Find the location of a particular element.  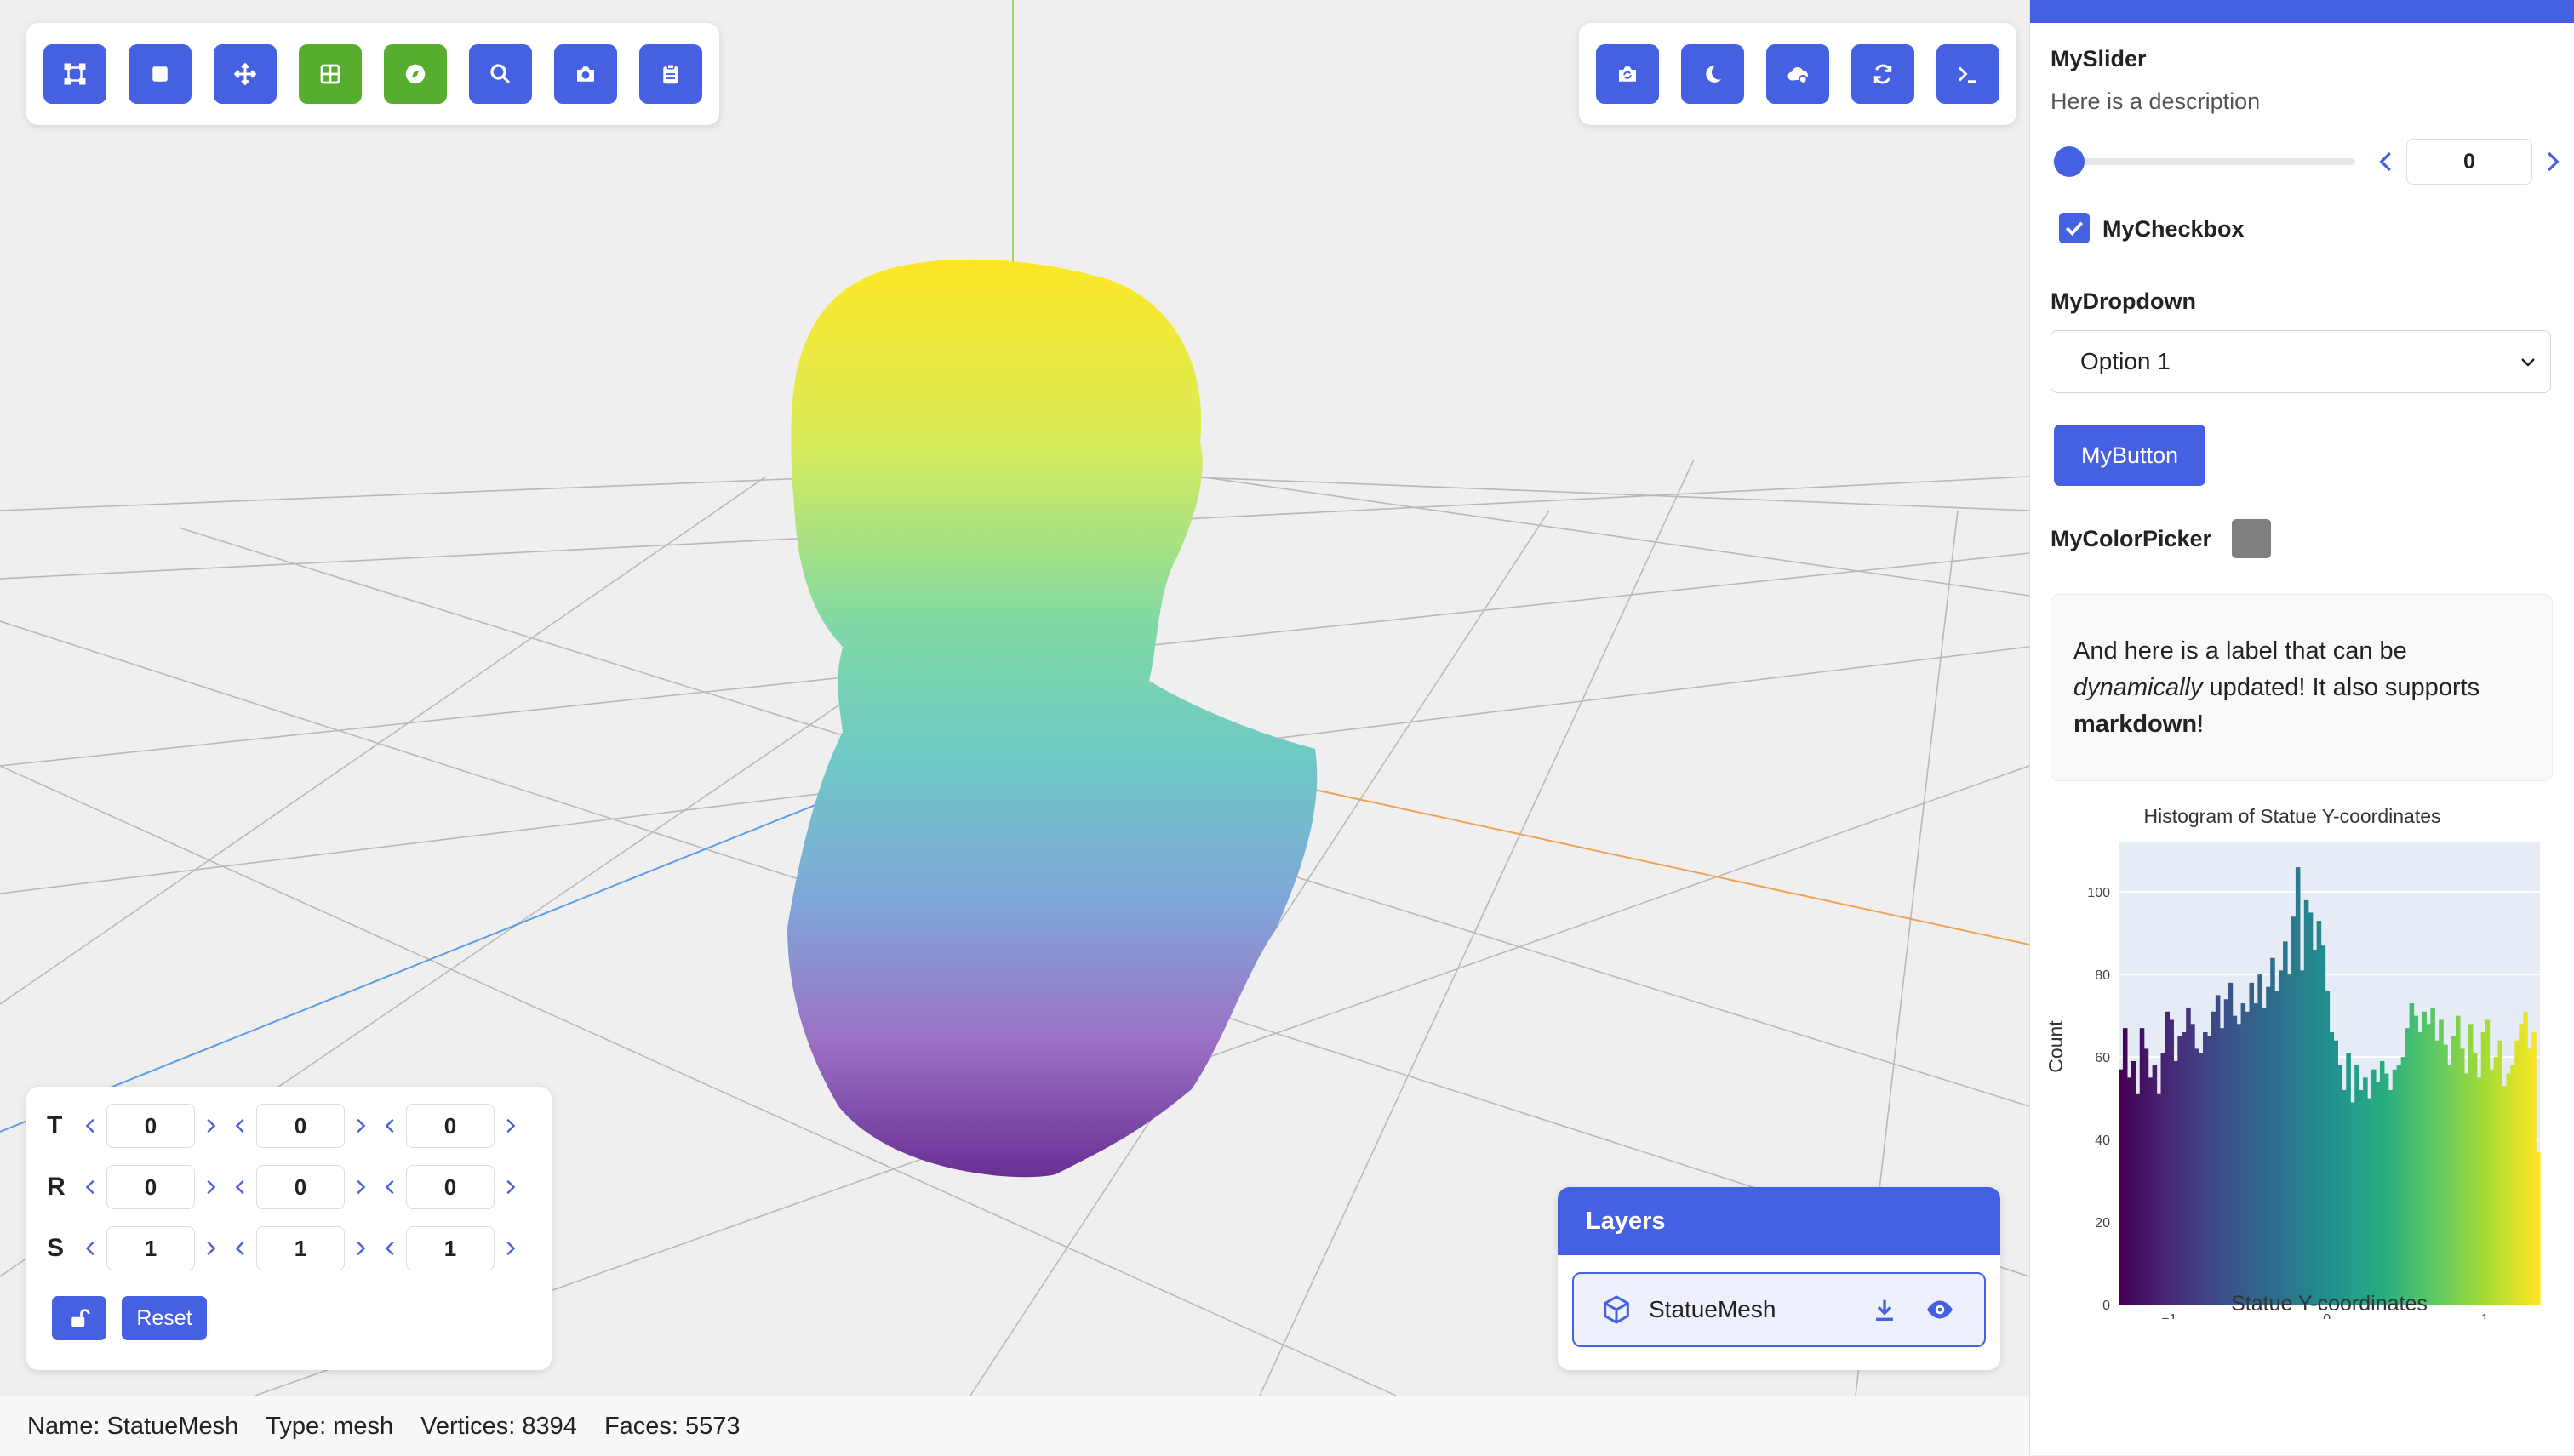

switch-camera-button is located at coordinates (1627, 74).